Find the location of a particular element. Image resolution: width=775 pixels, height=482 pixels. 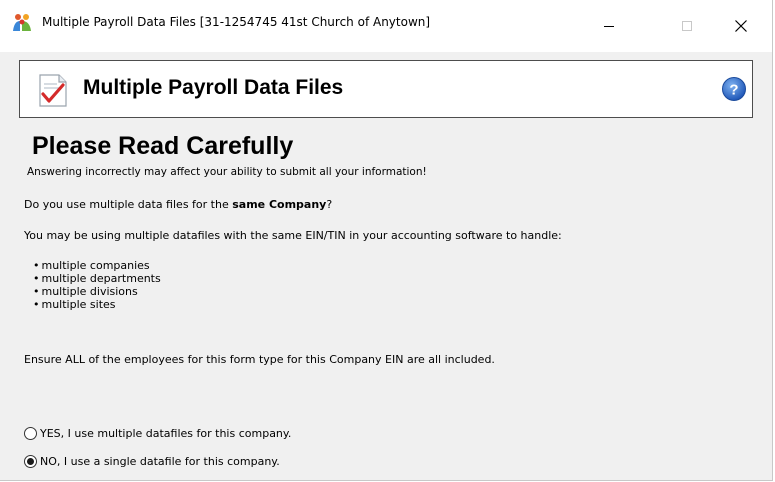

list-item: multiple divisions is located at coordinates (97, 291).